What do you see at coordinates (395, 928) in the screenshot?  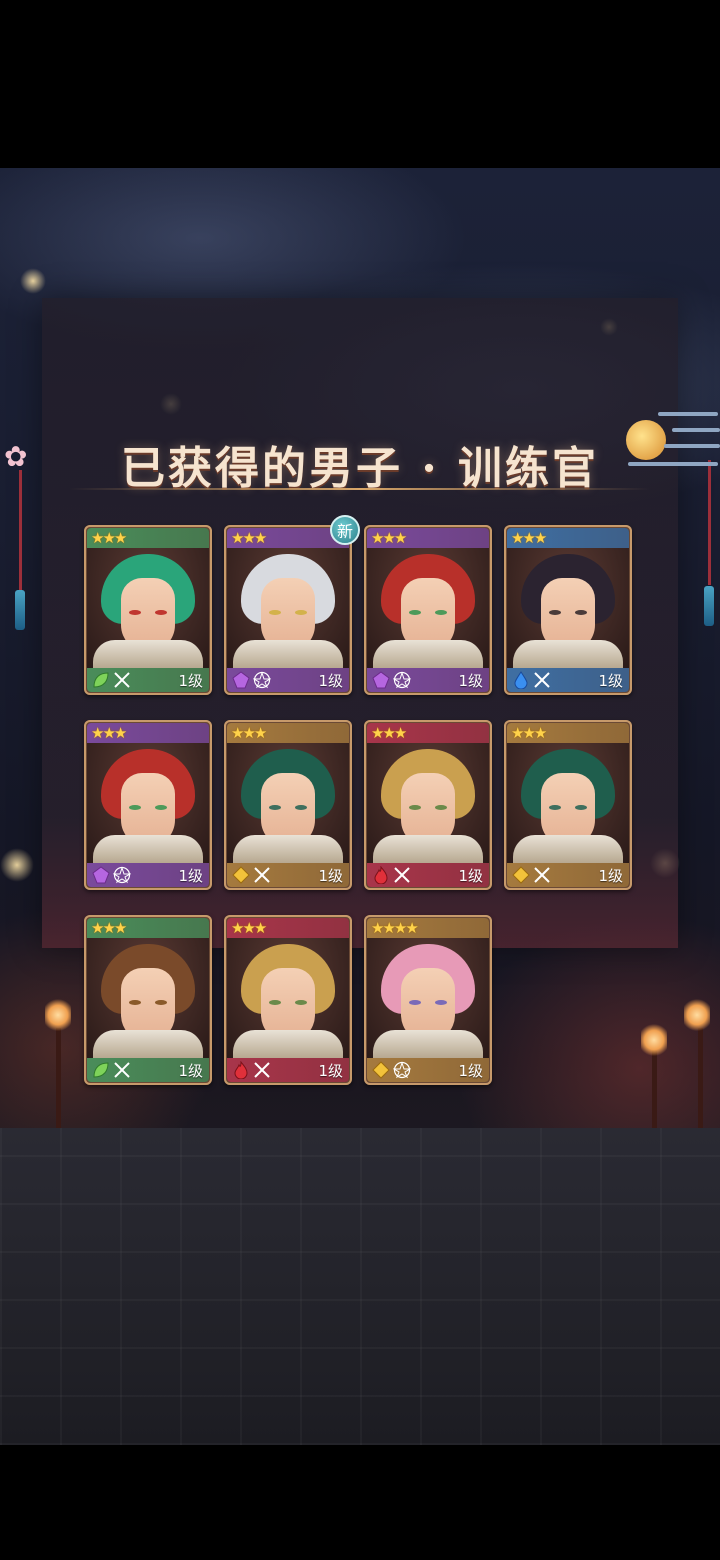 I see `rarity-stars: ★★★★` at bounding box center [395, 928].